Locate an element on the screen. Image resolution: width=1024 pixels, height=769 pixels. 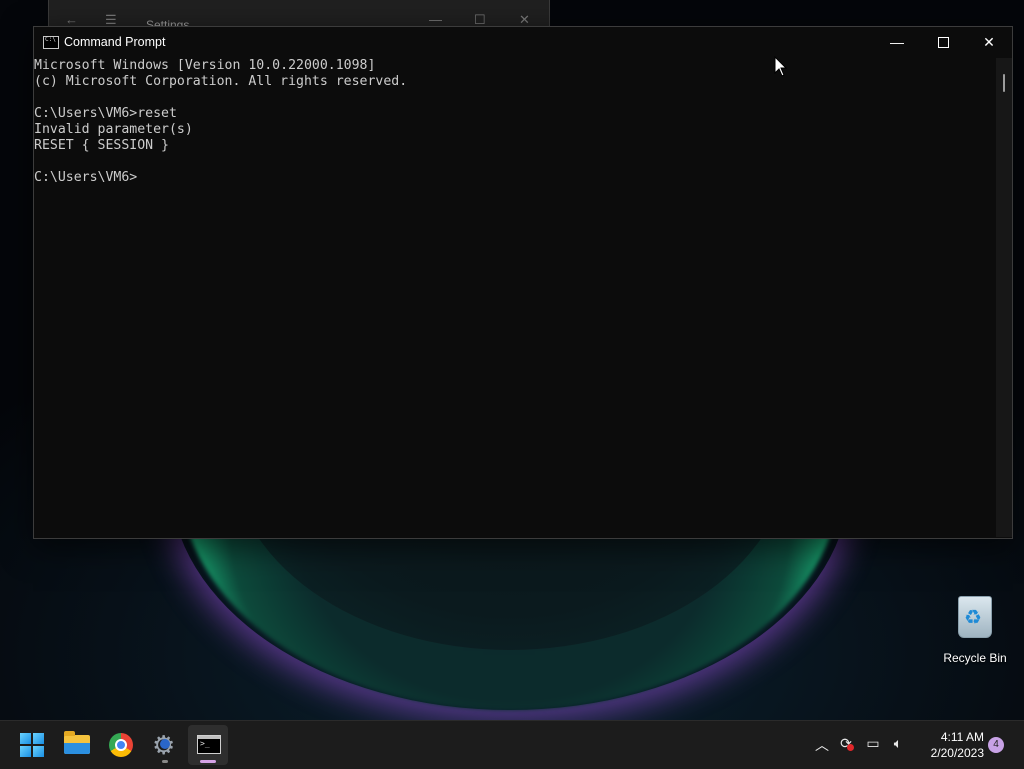
chrome-button is located at coordinates (121, 745).